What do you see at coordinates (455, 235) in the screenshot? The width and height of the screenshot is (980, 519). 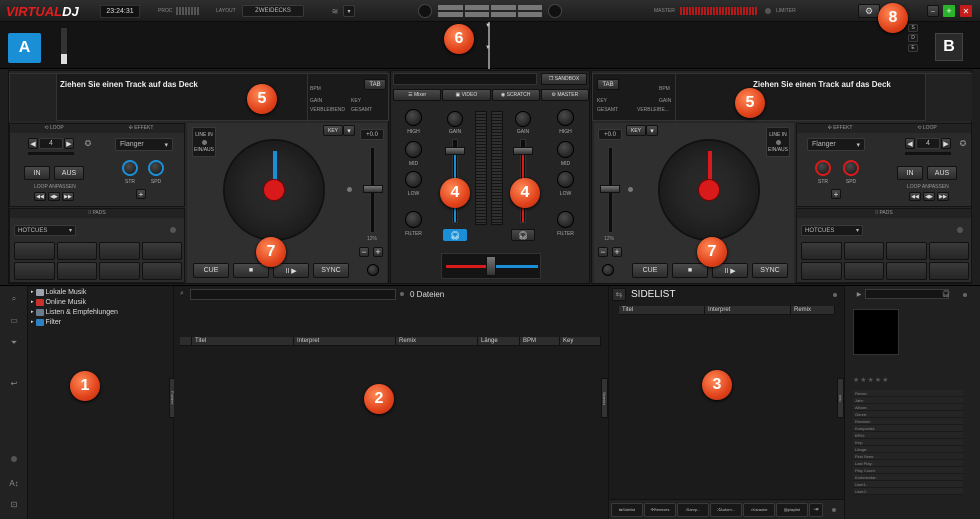 I see `mixer-a-headphone-icon: 🎧︎` at bounding box center [455, 235].